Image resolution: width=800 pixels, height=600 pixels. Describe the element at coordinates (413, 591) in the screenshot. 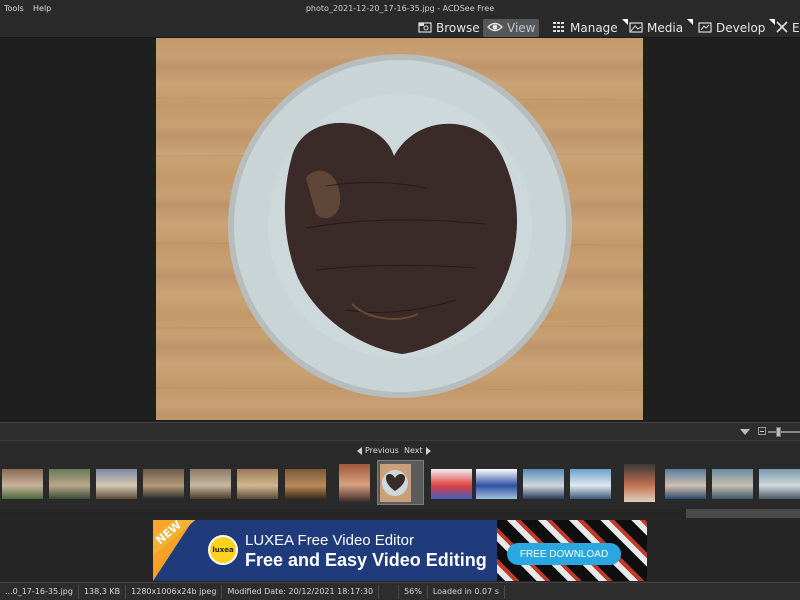

I see `status-zoom: 56%` at that location.